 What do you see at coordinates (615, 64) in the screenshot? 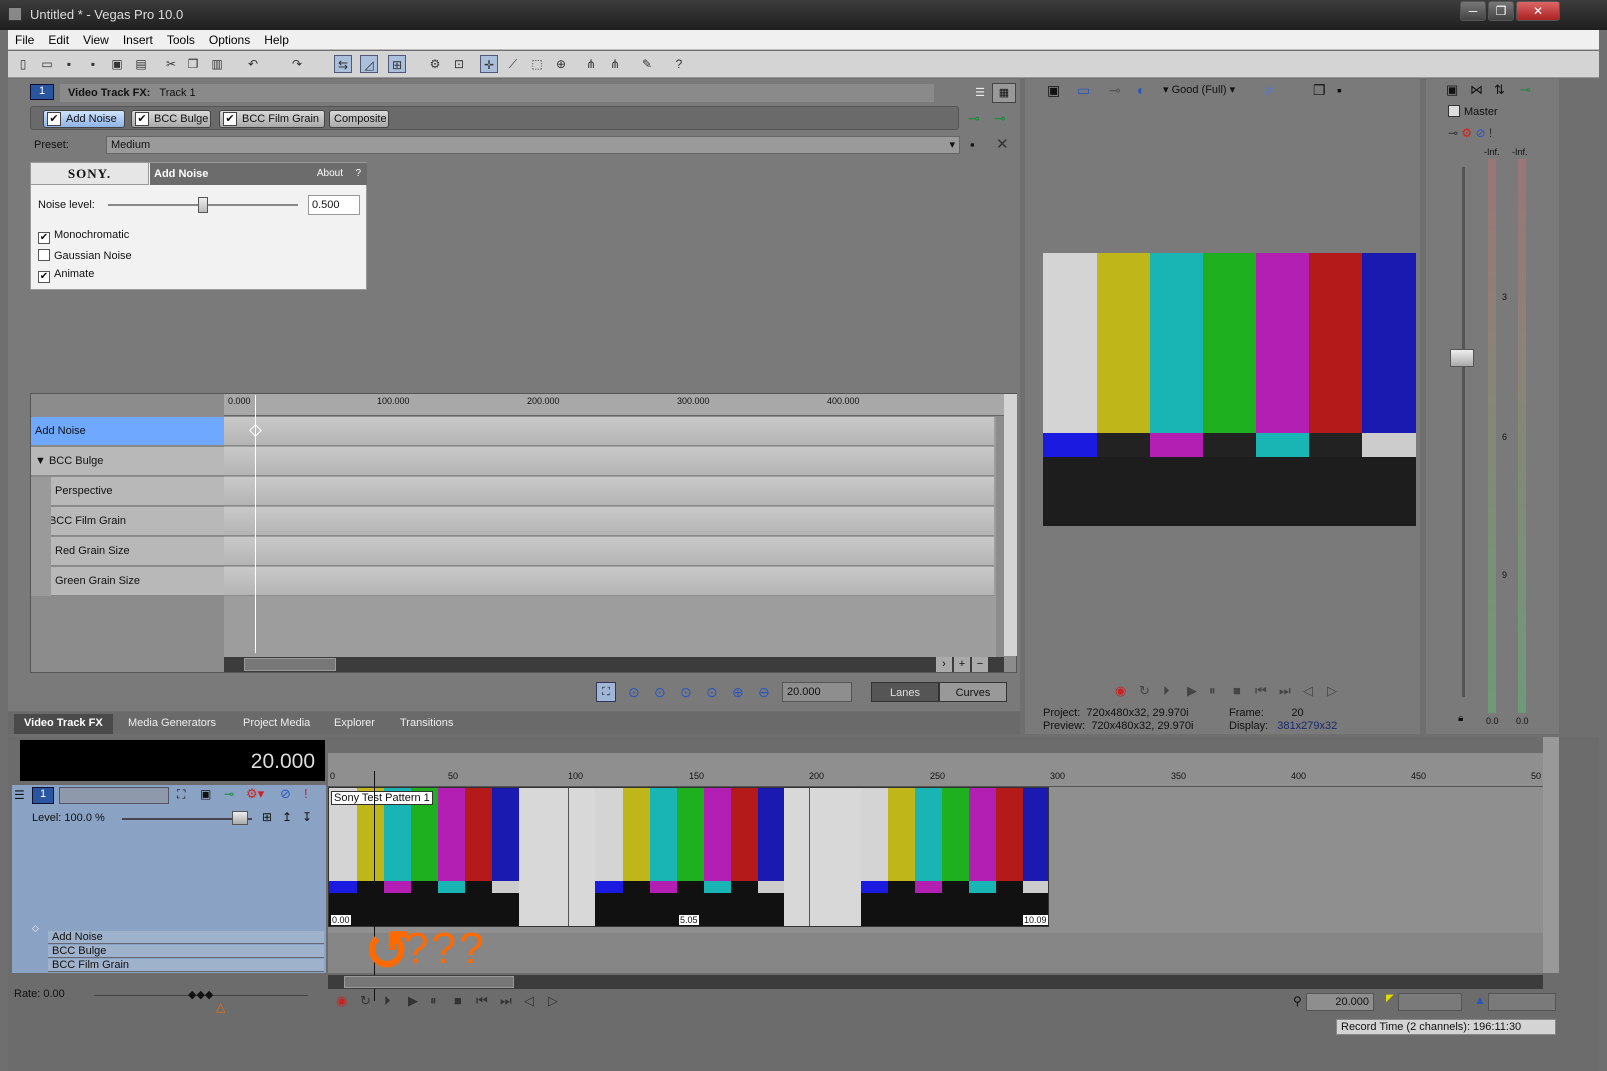
I see `auto-ripple-icon: ⋔` at bounding box center [615, 64].